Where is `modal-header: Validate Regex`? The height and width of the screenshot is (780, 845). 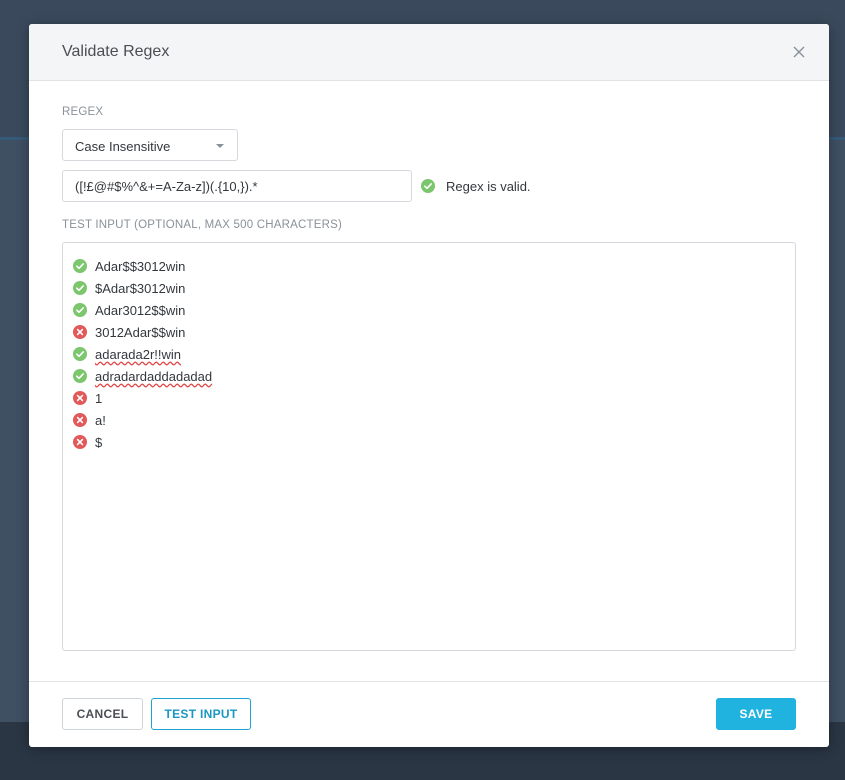
modal-header: Validate Regex is located at coordinates (429, 52).